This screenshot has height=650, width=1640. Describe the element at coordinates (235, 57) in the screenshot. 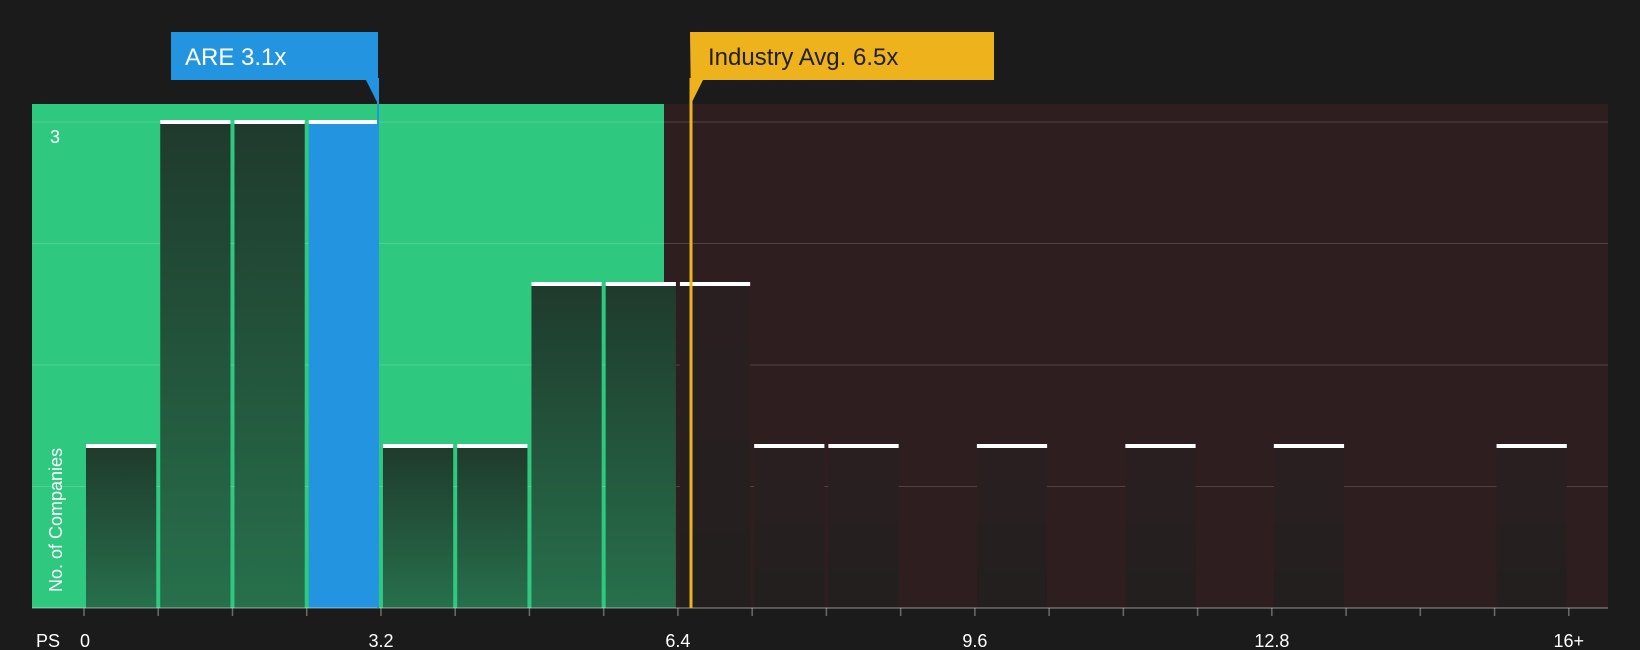

I see `company-callout-label: ARE 3.1x` at that location.